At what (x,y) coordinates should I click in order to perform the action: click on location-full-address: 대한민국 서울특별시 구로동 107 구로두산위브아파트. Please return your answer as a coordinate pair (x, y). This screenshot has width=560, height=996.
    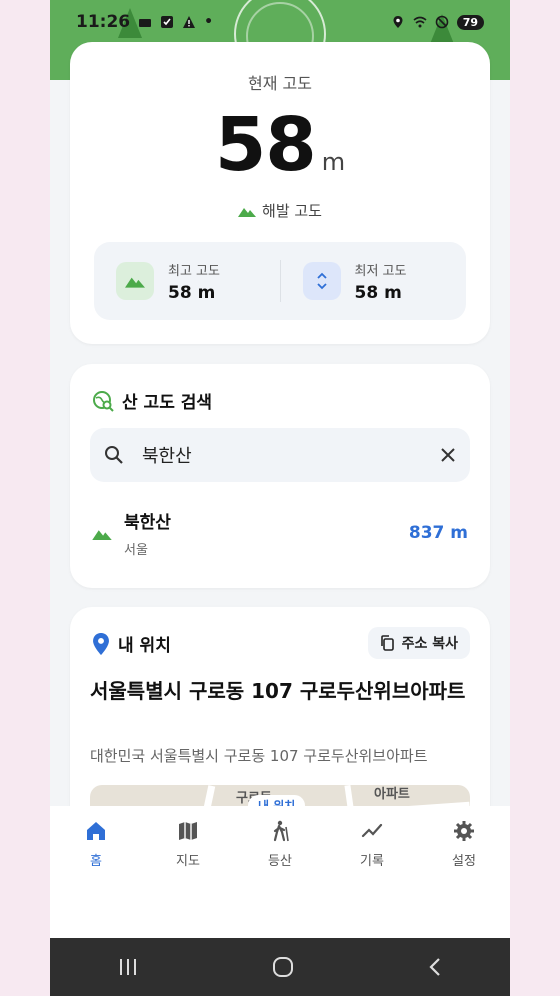
    Looking at the image, I should click on (259, 756).